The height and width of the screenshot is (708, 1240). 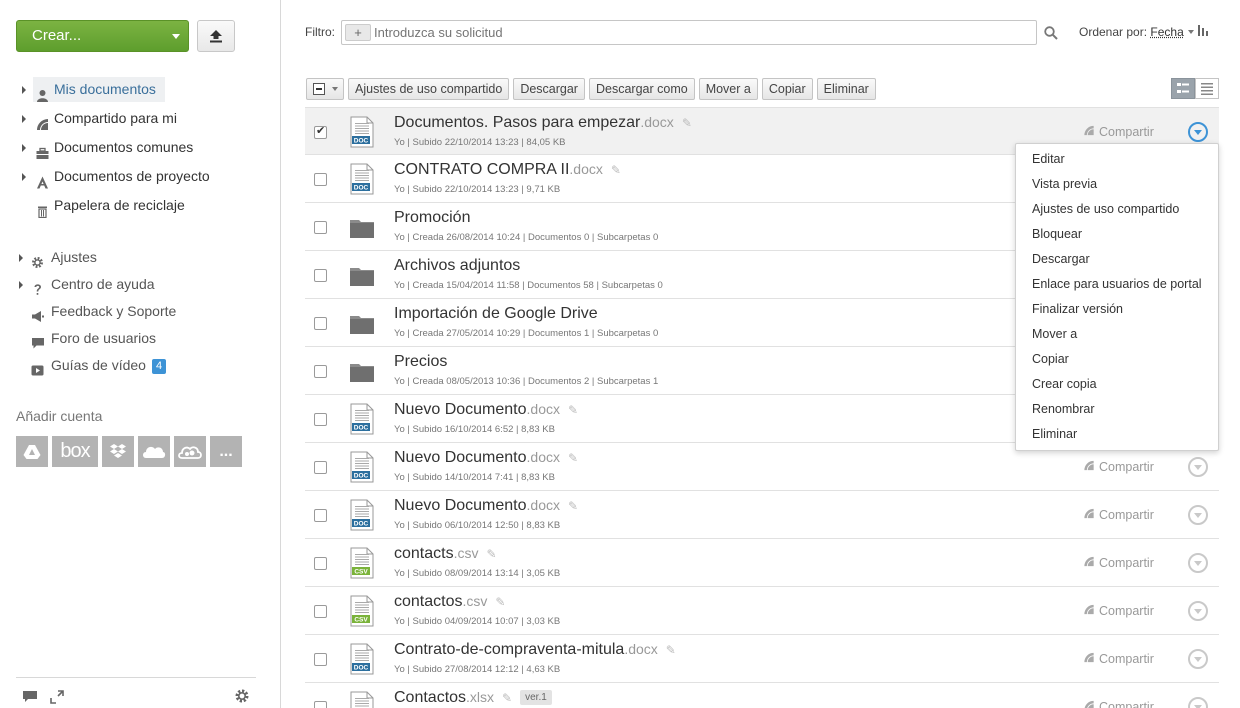 I want to click on sidebar-item-guias-de-video: Guías de vídeo 4, so click(x=140, y=365).